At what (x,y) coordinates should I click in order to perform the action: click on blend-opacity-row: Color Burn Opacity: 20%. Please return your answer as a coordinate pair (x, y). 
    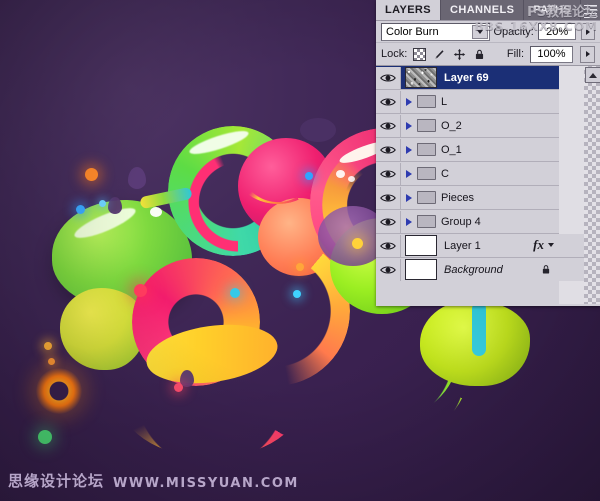
    Looking at the image, I should click on (488, 32).